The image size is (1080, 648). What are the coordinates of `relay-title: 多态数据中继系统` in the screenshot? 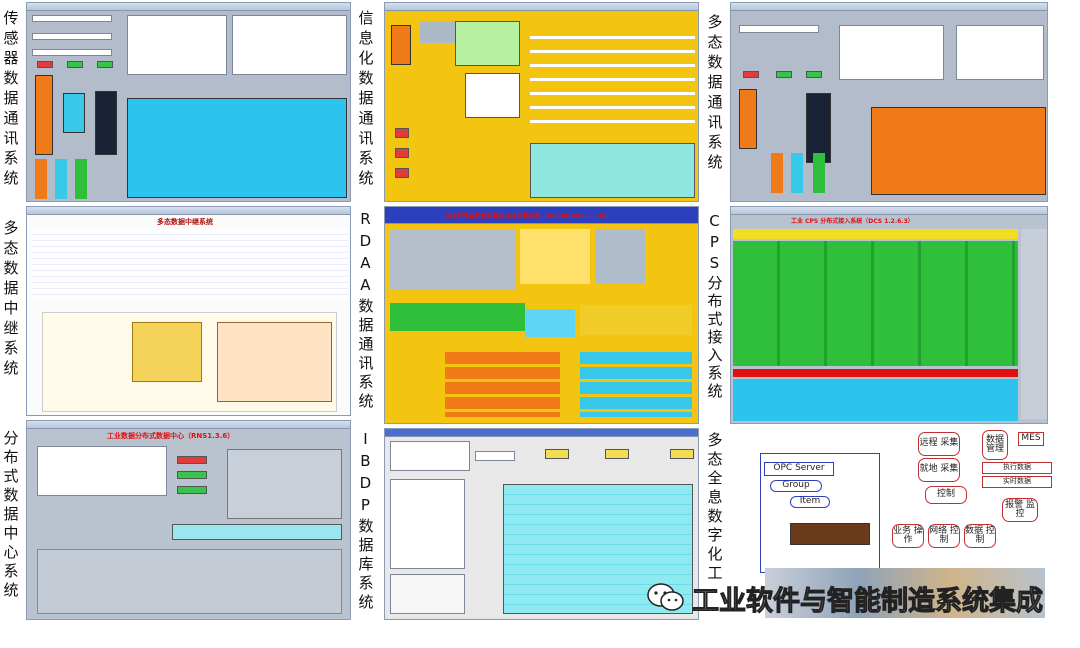 It's located at (185, 222).